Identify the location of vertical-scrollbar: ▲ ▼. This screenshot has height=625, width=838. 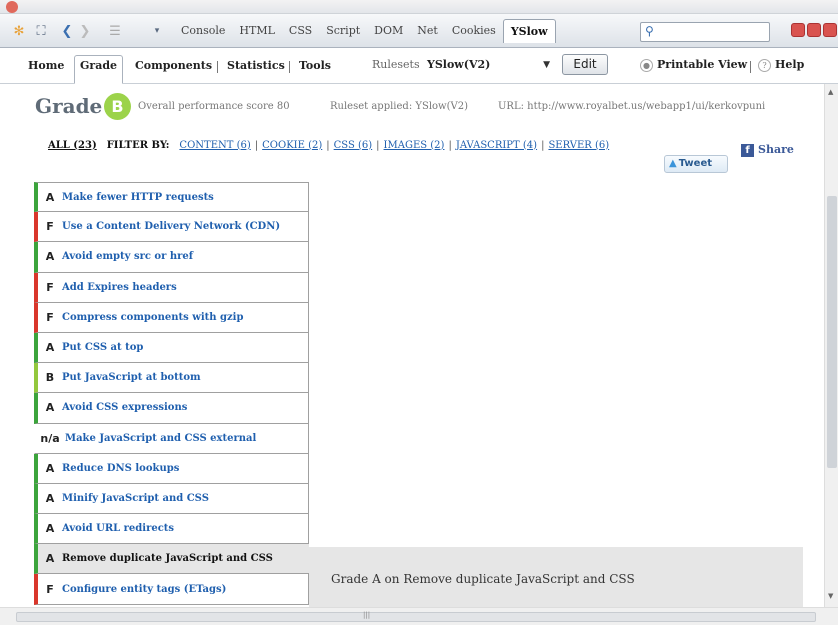
(831, 345).